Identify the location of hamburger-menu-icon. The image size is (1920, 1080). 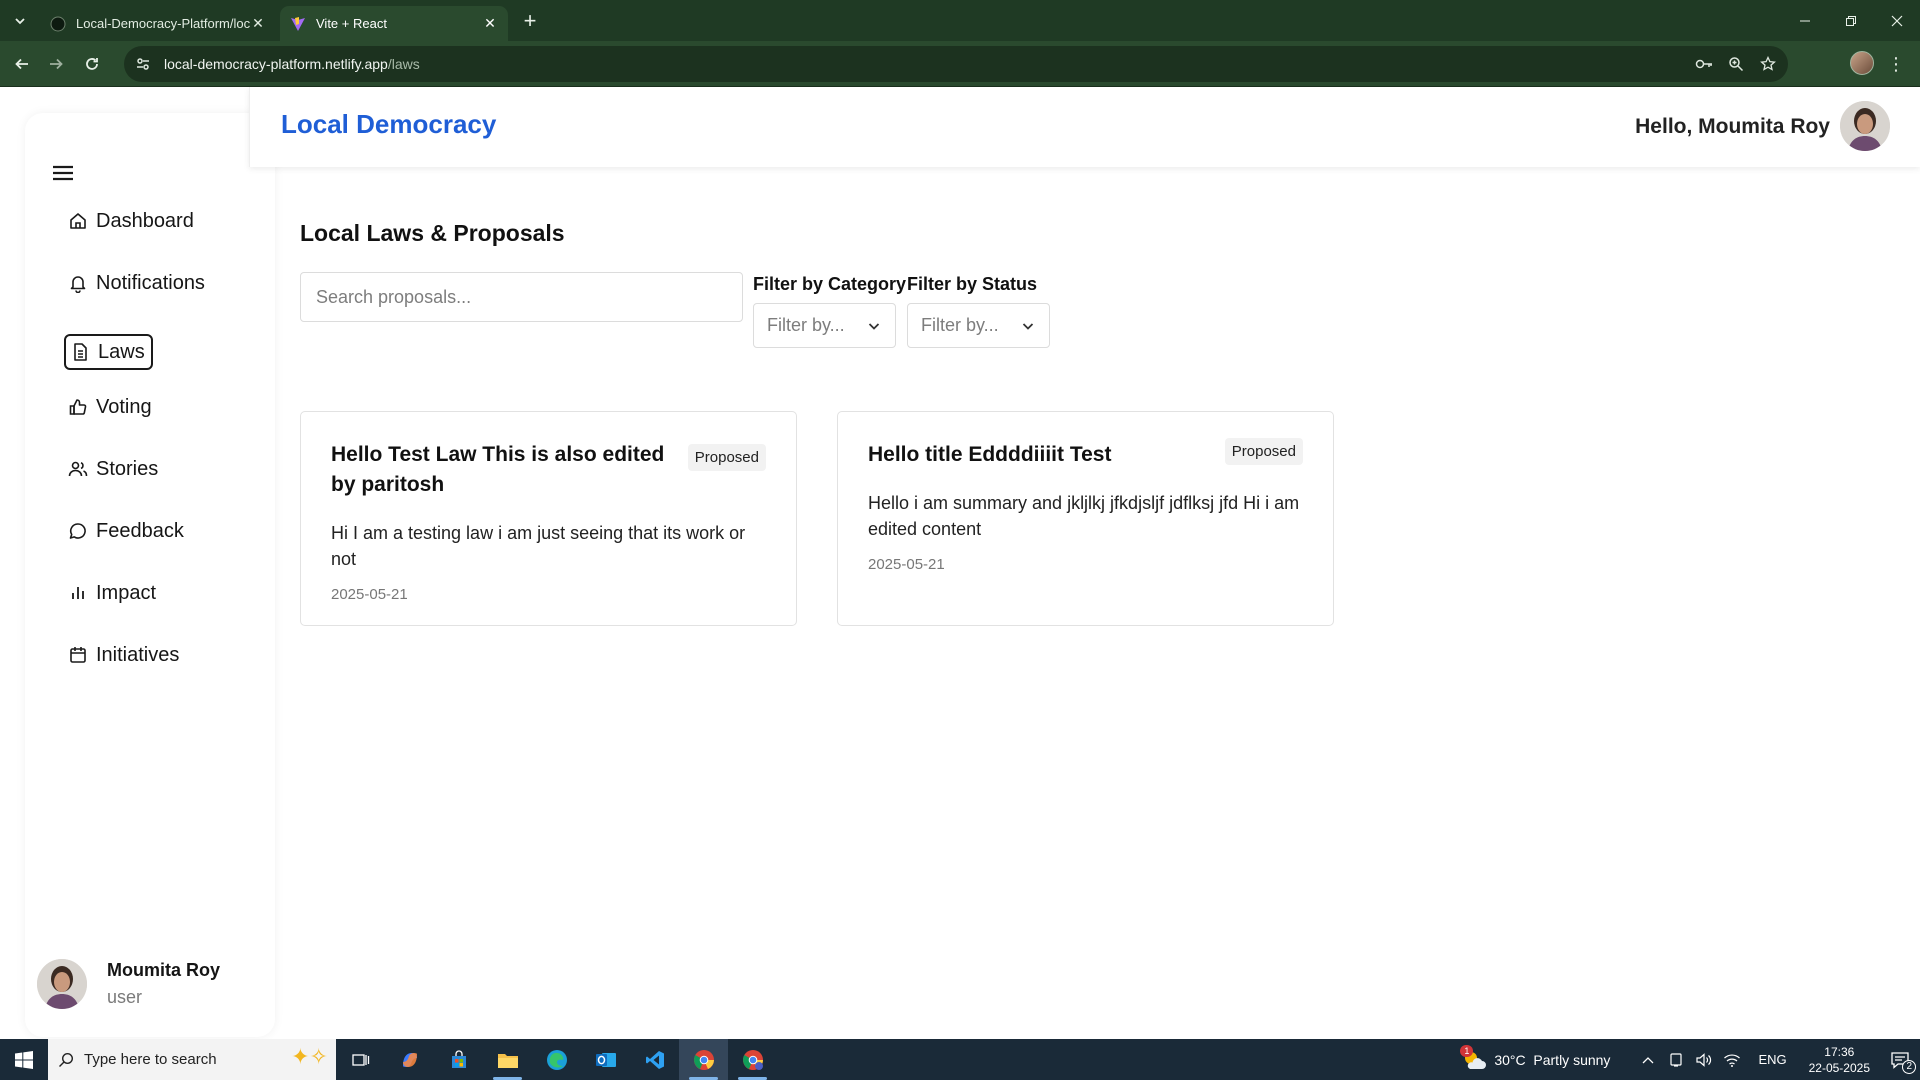
(63, 173).